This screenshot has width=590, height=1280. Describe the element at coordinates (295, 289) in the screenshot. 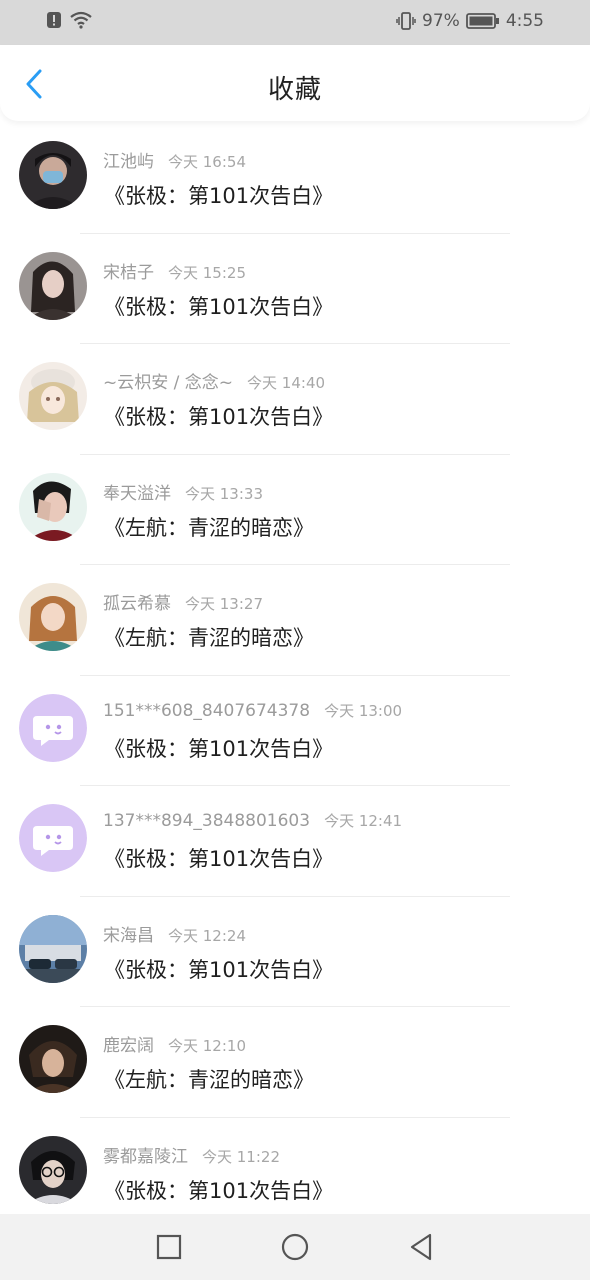

I see `list-item: 宋桔子 今天 15:25 《张极：第101次告白》` at that location.